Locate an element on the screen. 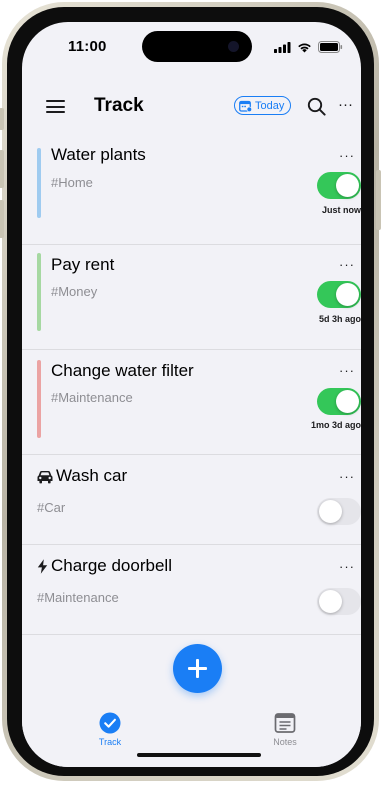 This screenshot has width=383, height=785. item-title: Pay rent is located at coordinates (83, 264).